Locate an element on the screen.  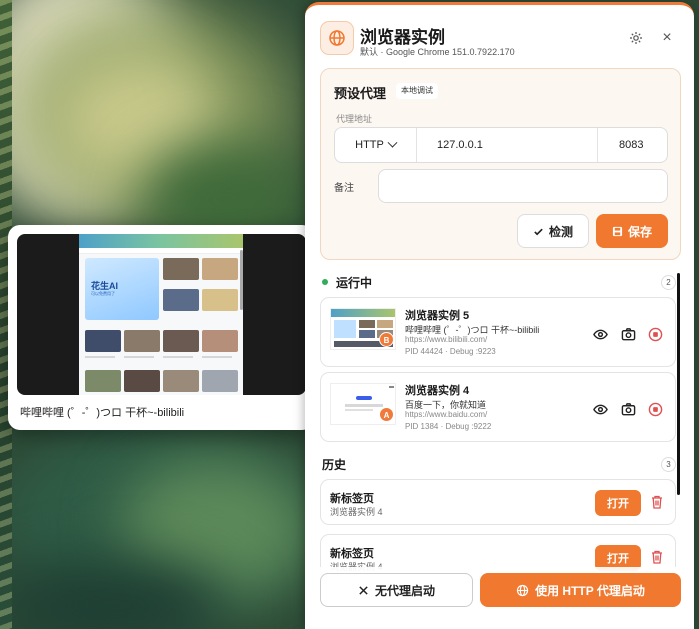
proxy-host-input: 127.0.0.1 is located at coordinates (460, 145).